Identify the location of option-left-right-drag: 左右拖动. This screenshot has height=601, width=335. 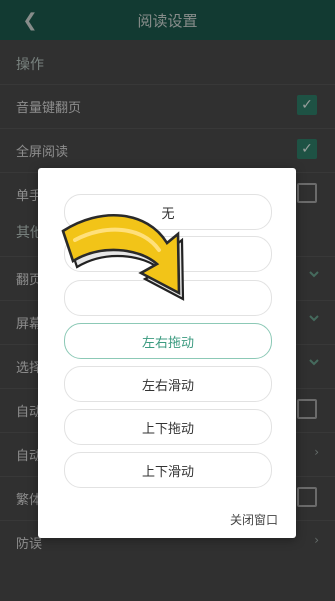
(168, 341).